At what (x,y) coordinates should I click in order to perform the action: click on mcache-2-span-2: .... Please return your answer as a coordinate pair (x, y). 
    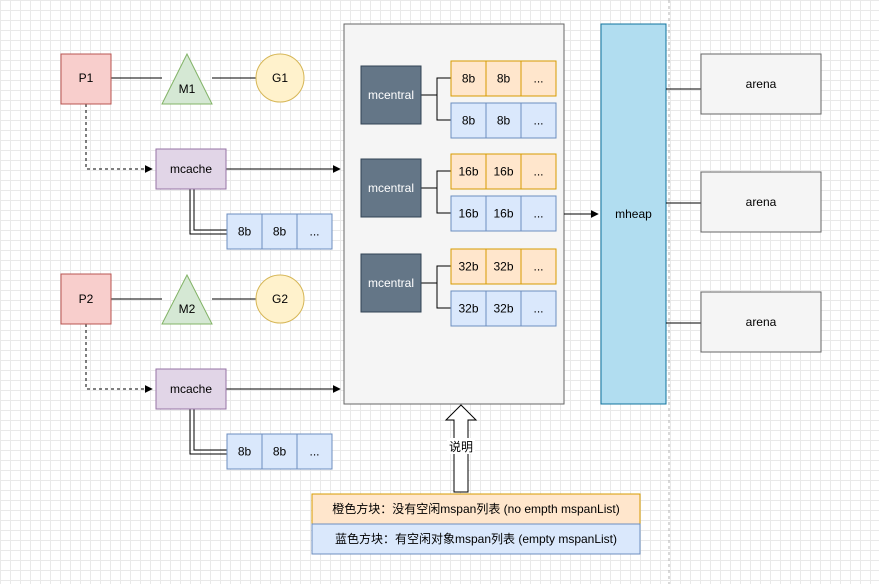
    Looking at the image, I should click on (314, 451).